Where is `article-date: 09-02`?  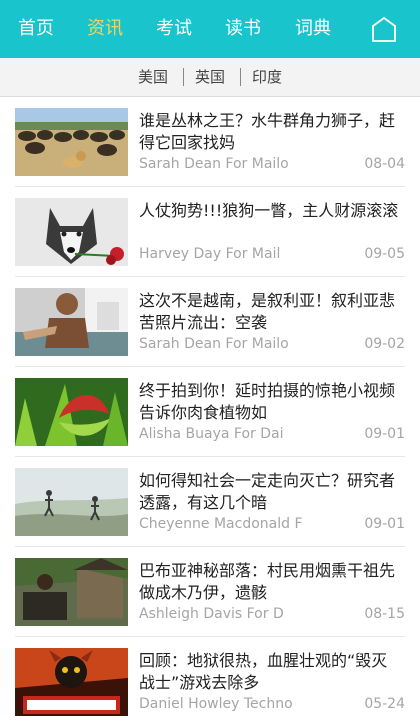 article-date: 09-02 is located at coordinates (384, 344).